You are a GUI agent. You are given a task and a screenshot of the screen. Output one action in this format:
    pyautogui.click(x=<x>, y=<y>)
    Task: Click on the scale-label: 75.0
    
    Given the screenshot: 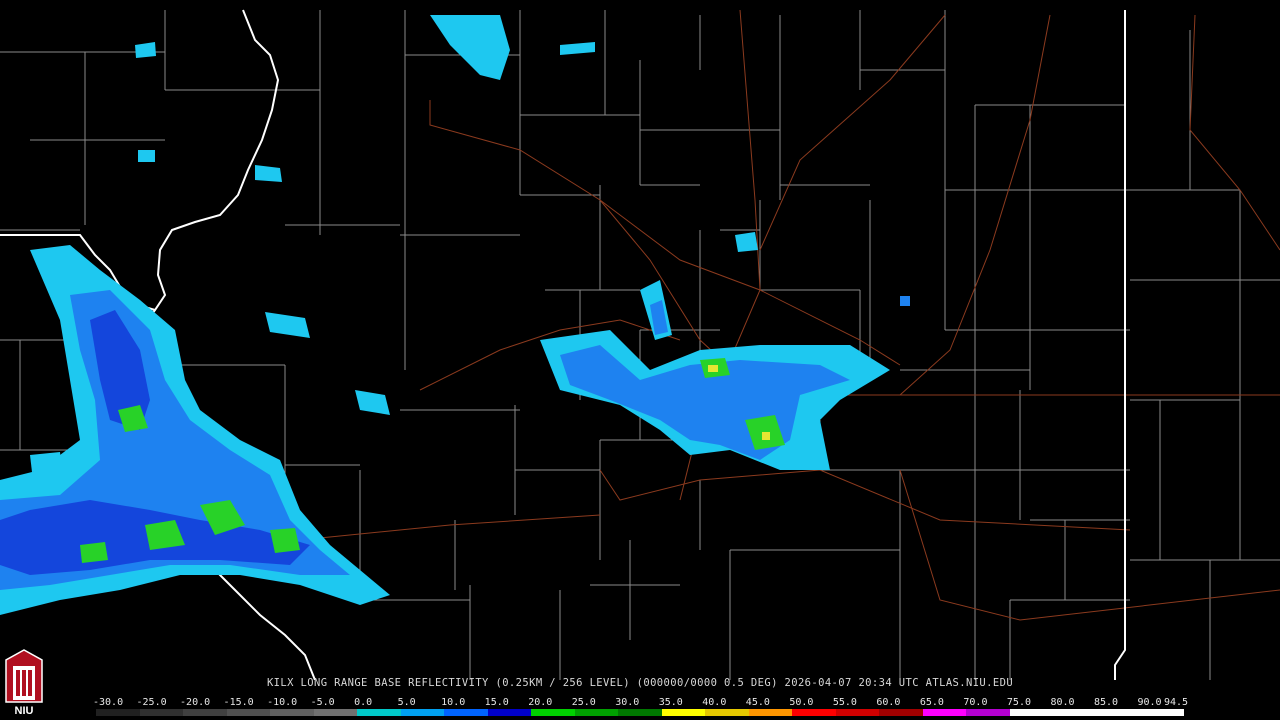 What is the action you would take?
    pyautogui.click(x=1018, y=702)
    